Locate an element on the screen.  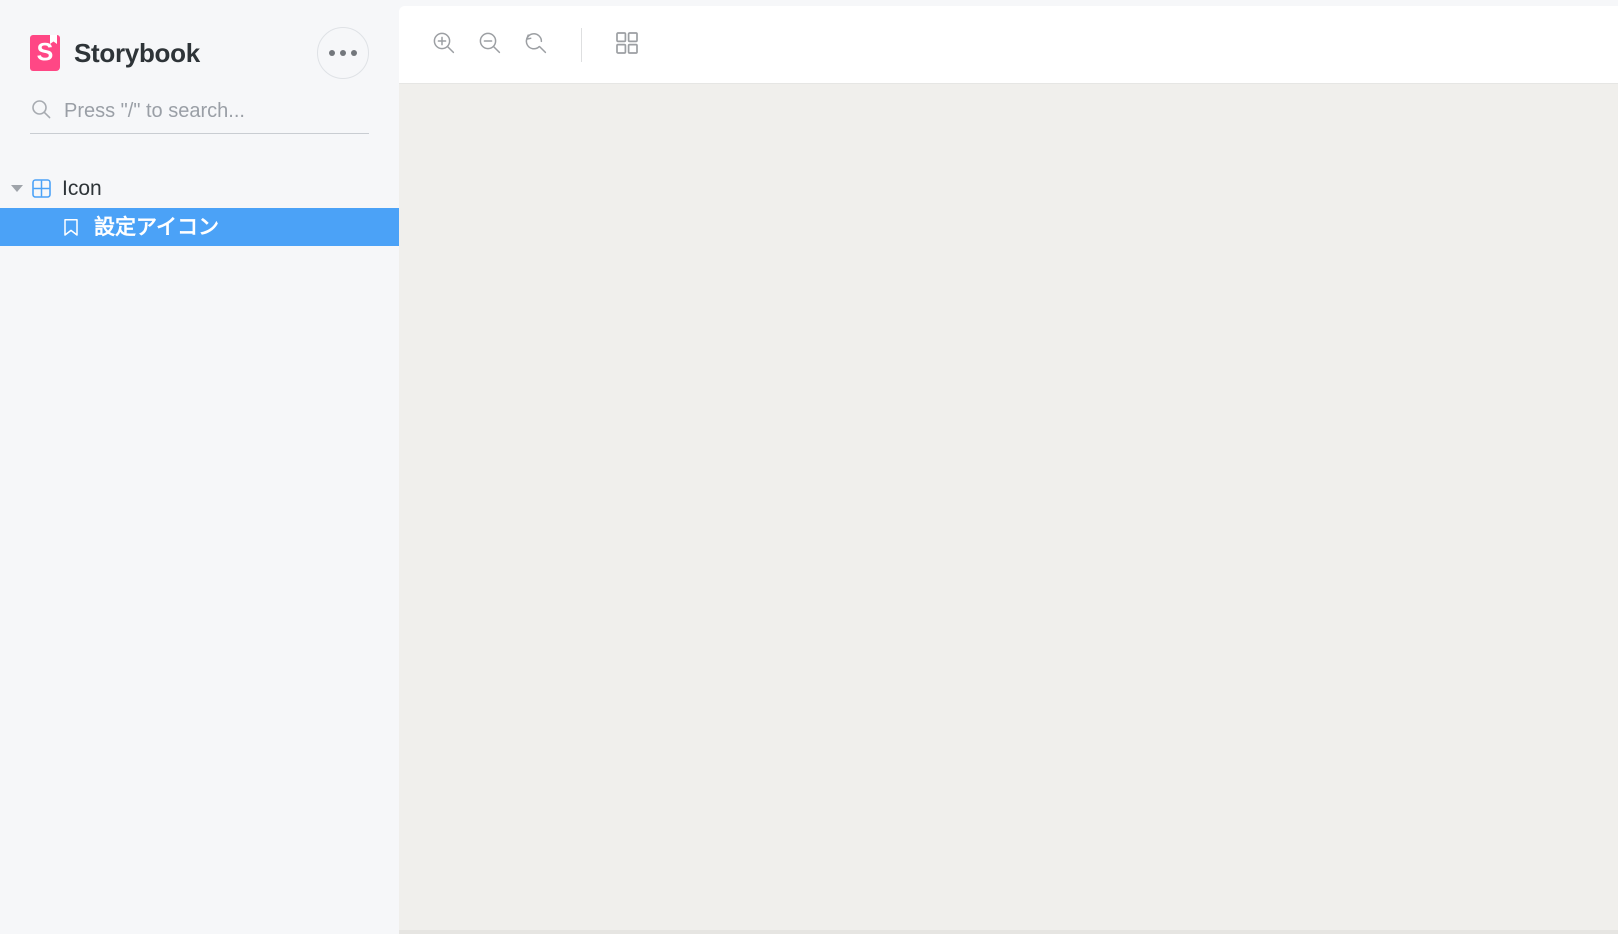
panel-bottom-edge is located at coordinates (1008, 932).